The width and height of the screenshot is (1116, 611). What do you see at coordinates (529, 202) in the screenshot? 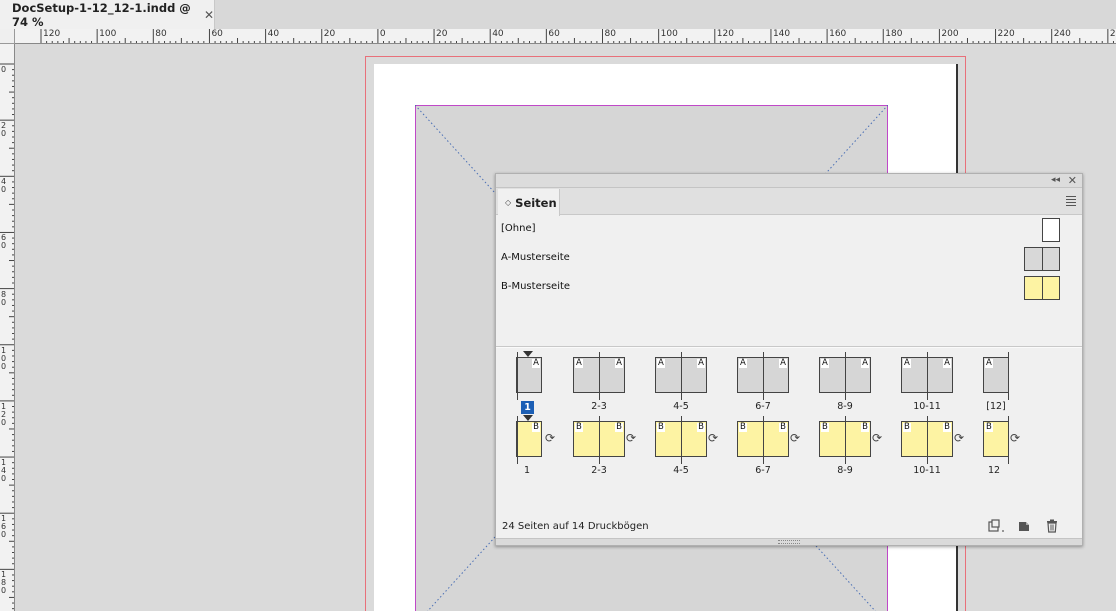
I see `tab-seiten: ◇ Seiten` at bounding box center [529, 202].